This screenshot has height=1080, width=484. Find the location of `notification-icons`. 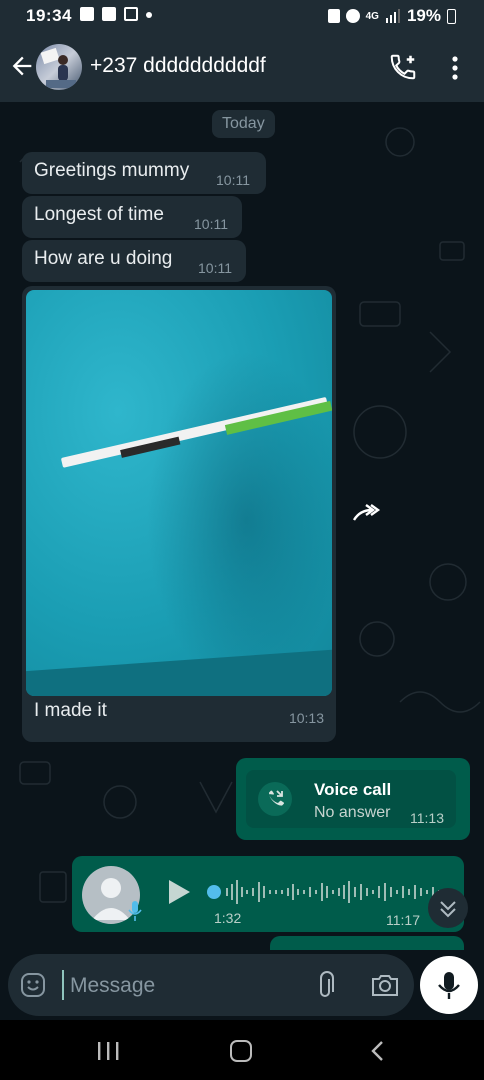

notification-icons is located at coordinates (116, 14).